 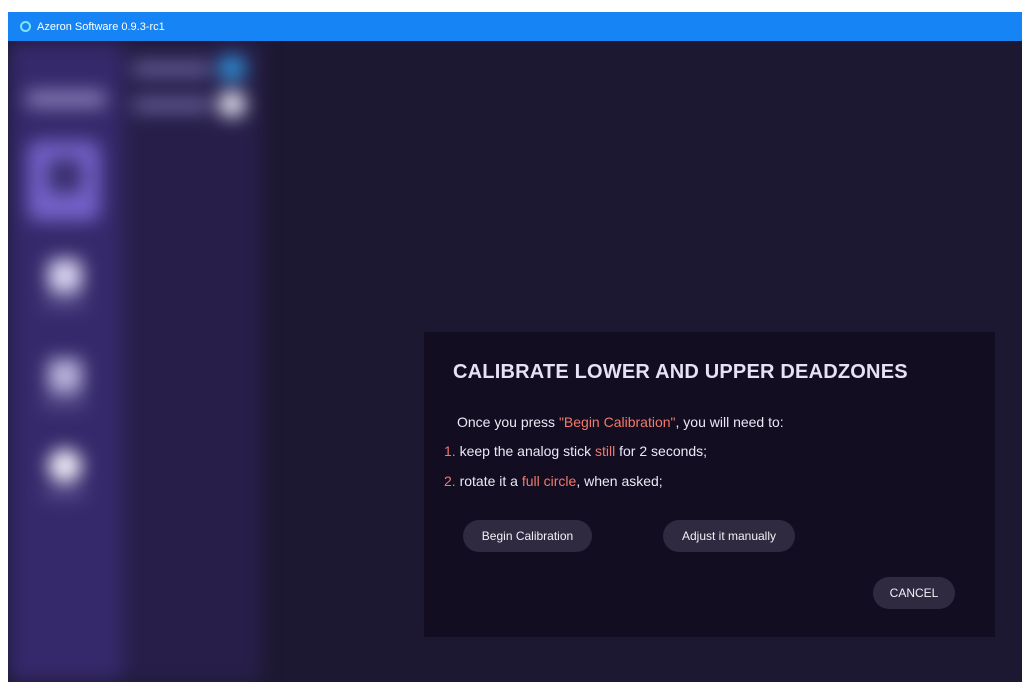 I want to click on step-highlight: full circle, so click(x=549, y=481).